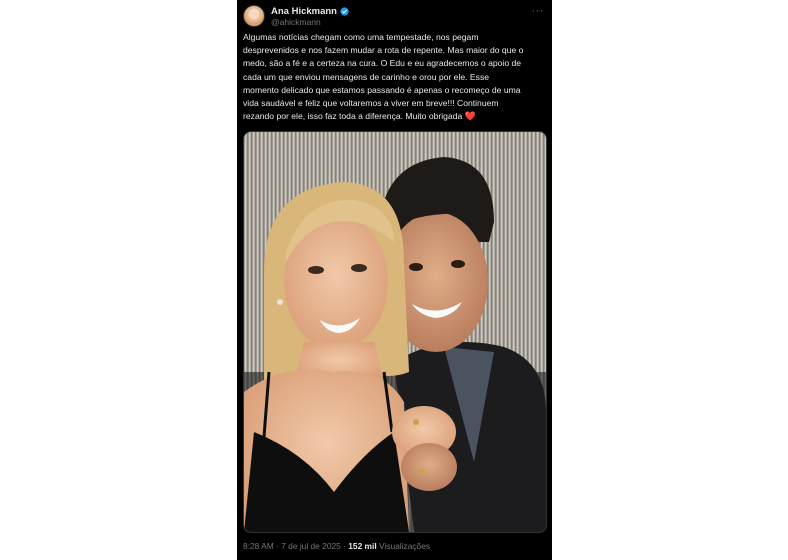 The image size is (788, 560). Describe the element at coordinates (538, 11) in the screenshot. I see `more-horizontal-icon: ···` at that location.